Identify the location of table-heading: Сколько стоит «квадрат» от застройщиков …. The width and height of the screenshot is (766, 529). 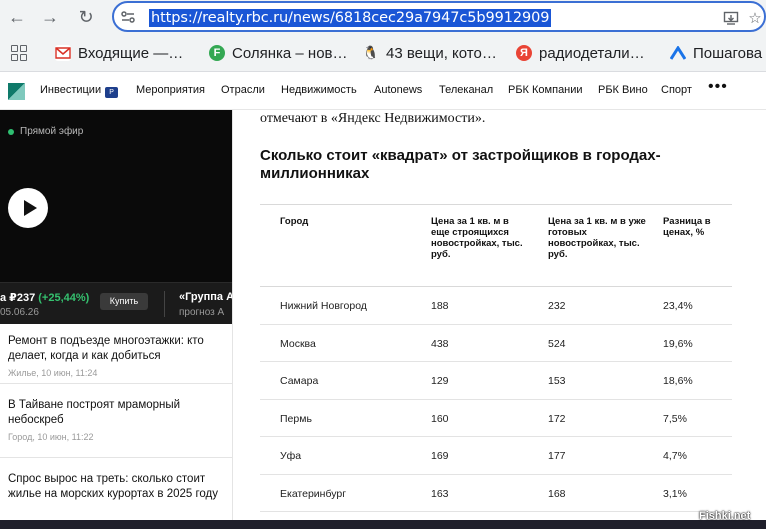
(460, 164).